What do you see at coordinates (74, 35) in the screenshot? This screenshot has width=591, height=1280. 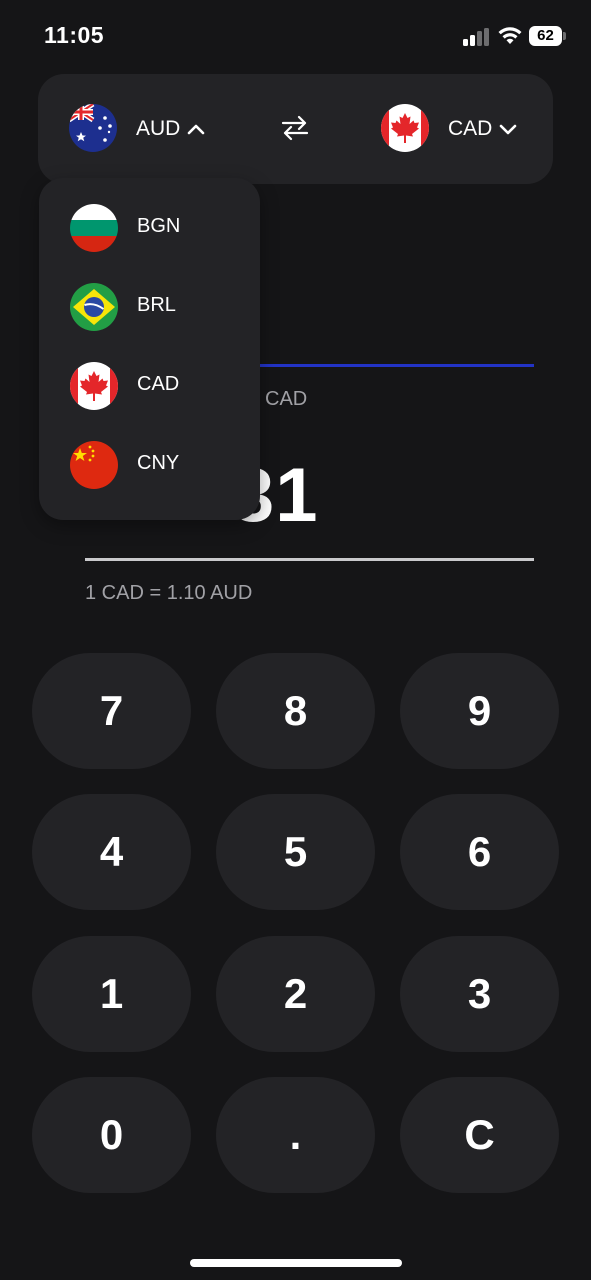 I see `status-time: 11:05` at bounding box center [74, 35].